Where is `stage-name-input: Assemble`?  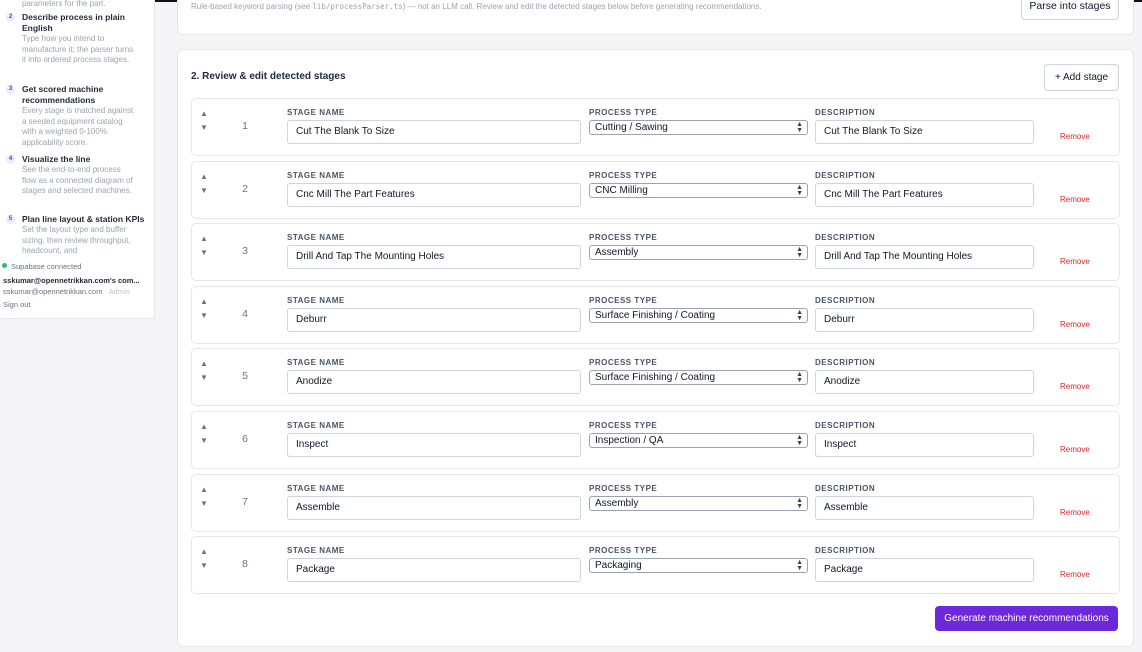
stage-name-input: Assemble is located at coordinates (434, 507).